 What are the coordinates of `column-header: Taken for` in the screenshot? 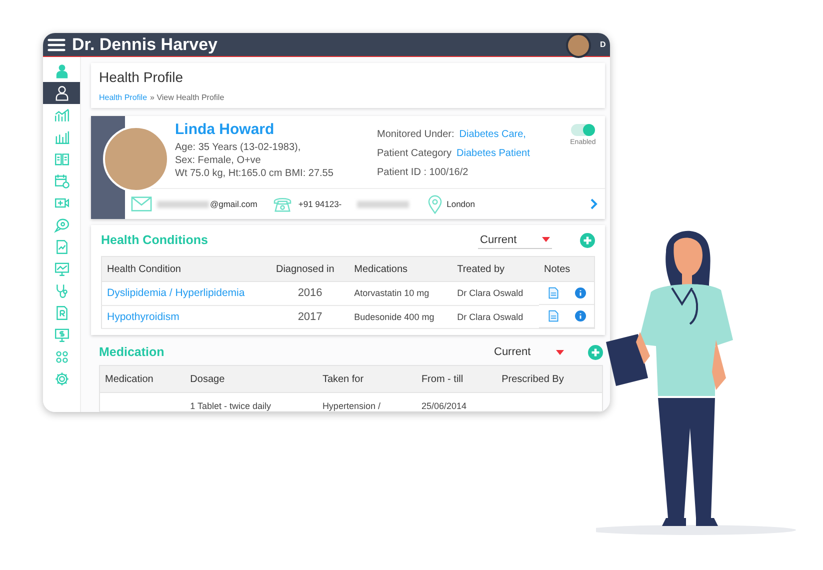 It's located at (366, 379).